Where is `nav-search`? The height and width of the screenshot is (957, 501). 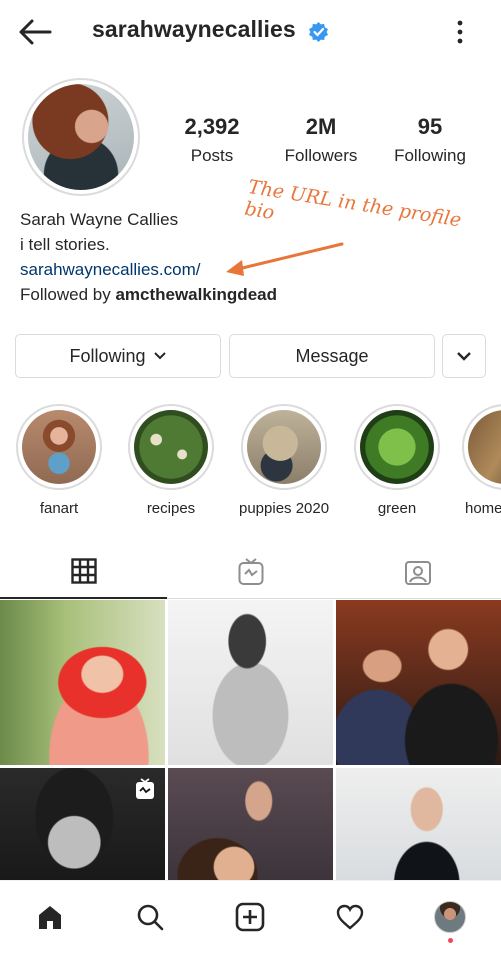
nav-search is located at coordinates (150, 917).